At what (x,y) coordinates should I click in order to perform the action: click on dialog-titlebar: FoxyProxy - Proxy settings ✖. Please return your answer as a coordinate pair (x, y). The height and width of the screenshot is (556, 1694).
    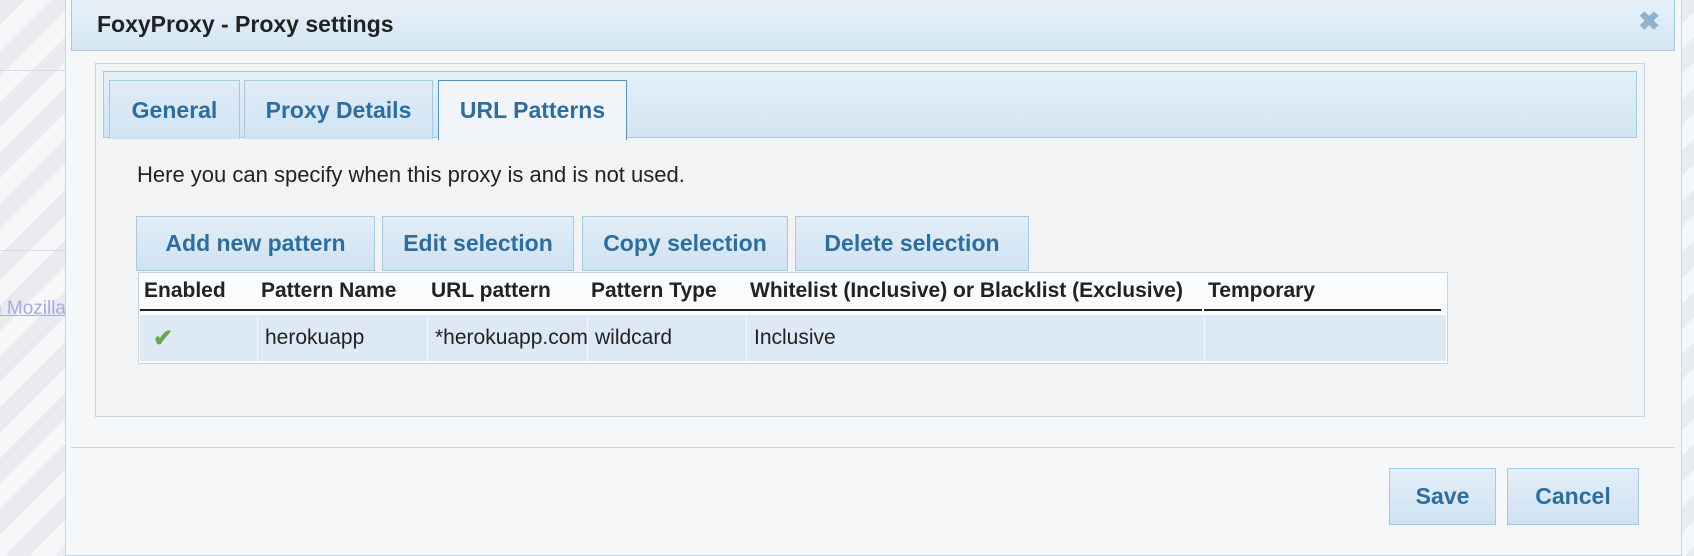
    Looking at the image, I should click on (873, 25).